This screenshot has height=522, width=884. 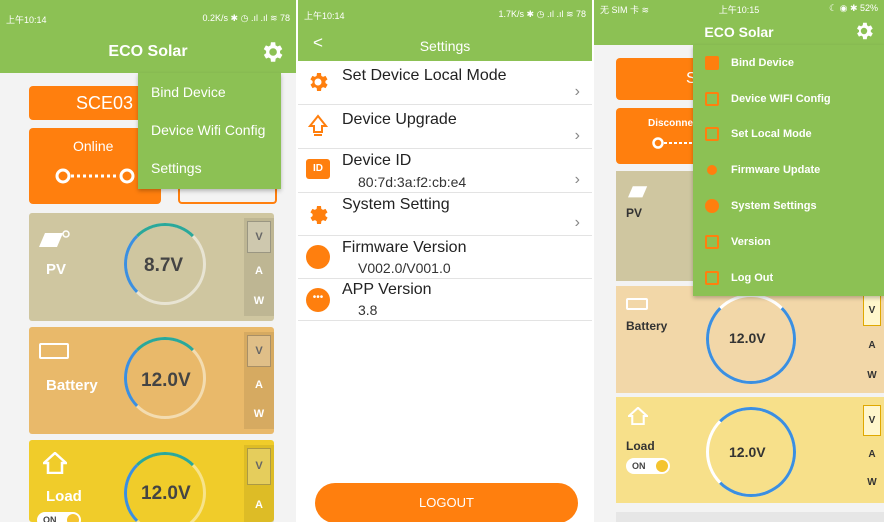 I want to click on menu-item-log-out: Log Out, so click(x=788, y=278).